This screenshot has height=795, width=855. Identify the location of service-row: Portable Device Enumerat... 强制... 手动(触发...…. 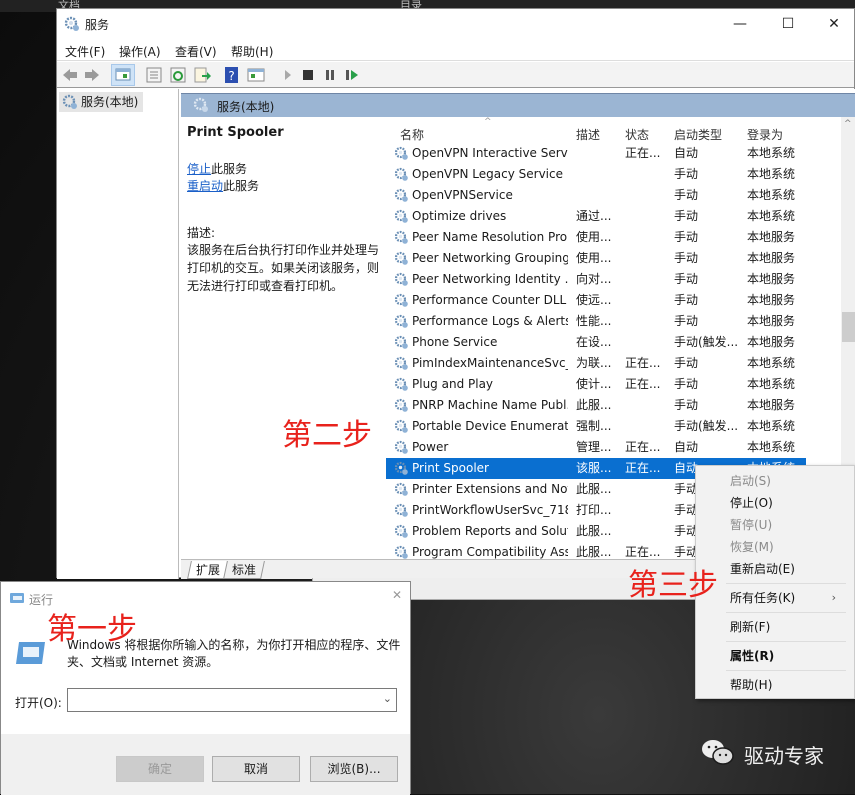
(596, 426).